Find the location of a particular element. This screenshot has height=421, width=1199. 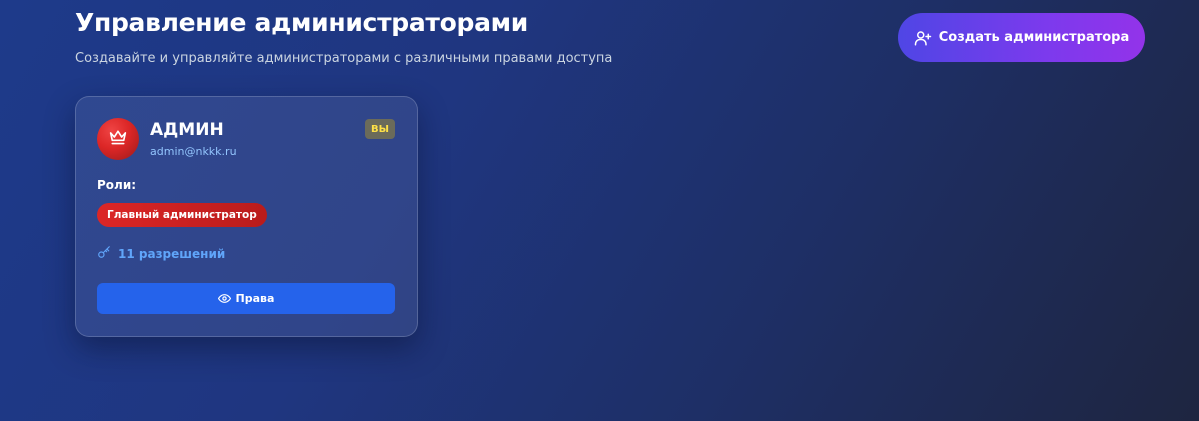

permissions-row: 11 разрешений is located at coordinates (161, 253).